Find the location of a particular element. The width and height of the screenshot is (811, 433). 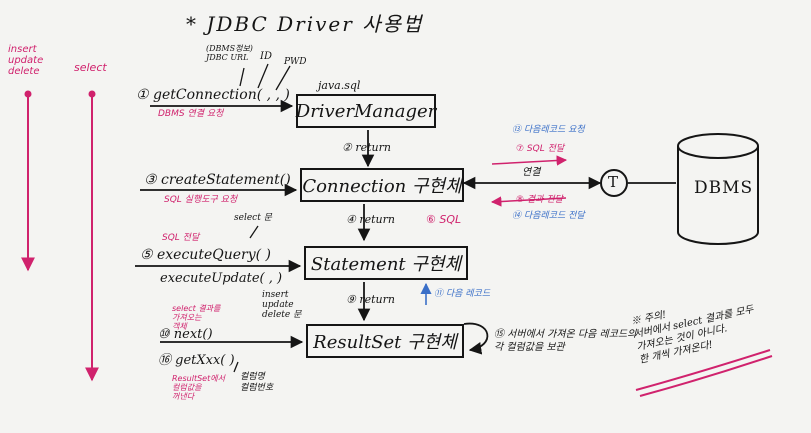

transaction-label: T is located at coordinates (613, 182).